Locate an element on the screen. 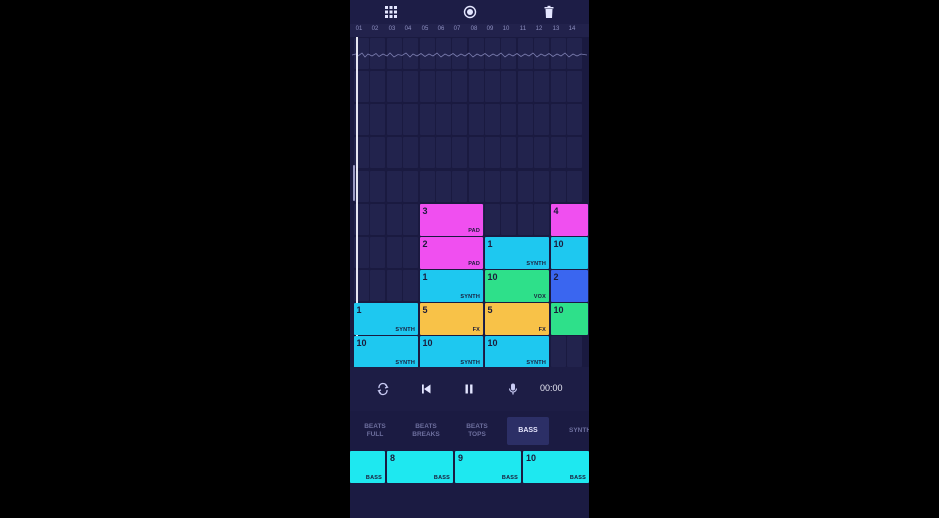 Image resolution: width=939 pixels, height=518 pixels. tab-beats-full: BEATS FULL is located at coordinates (375, 431).